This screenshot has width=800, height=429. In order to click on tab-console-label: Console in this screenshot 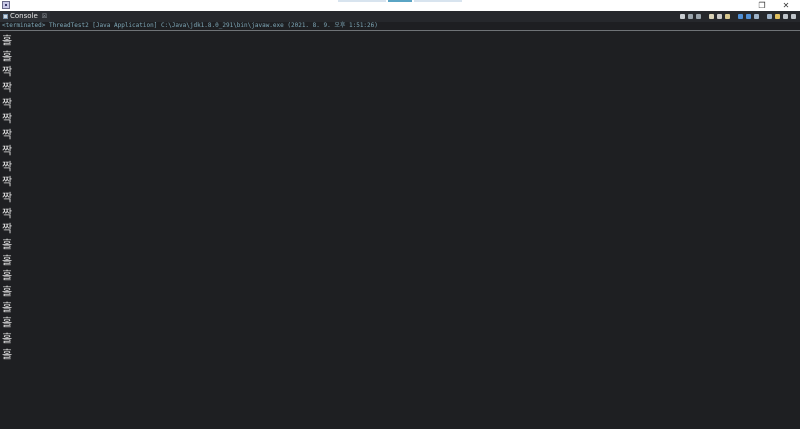, I will do `click(24, 16)`.